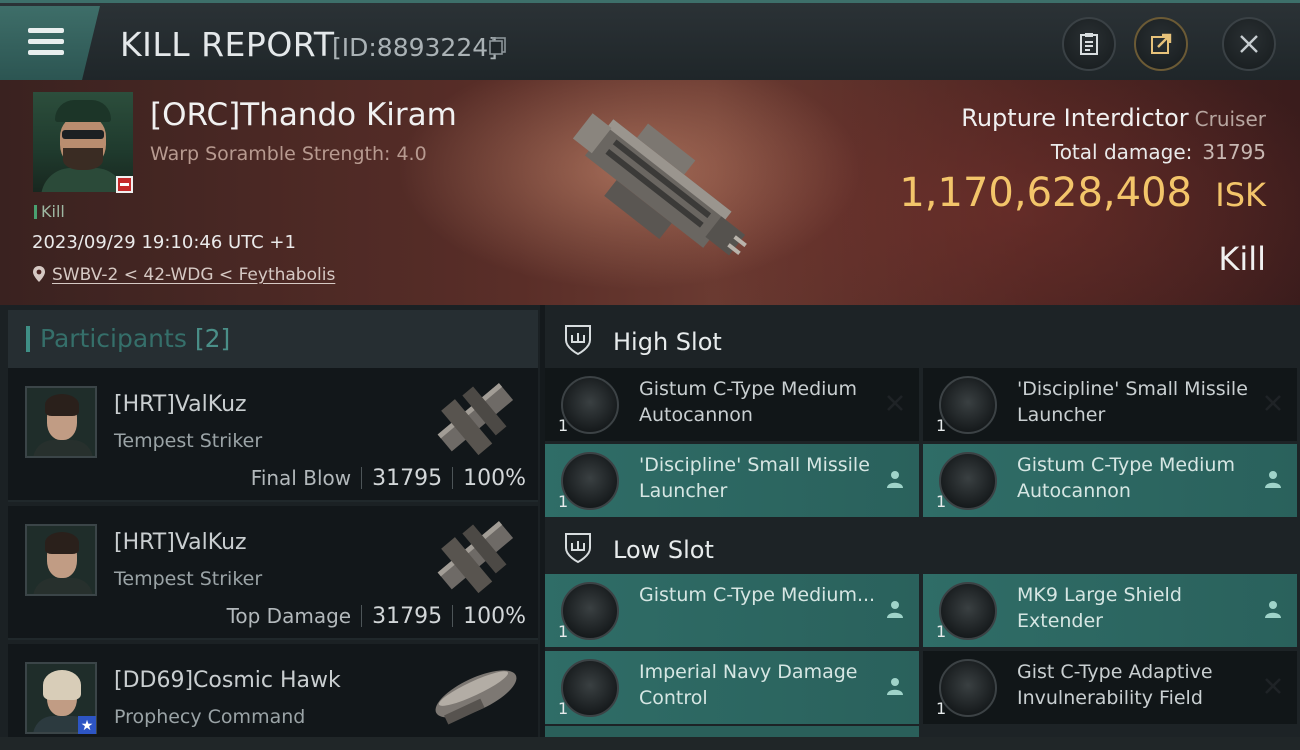 The image size is (1300, 750). What do you see at coordinates (28, 339) in the screenshot?
I see `participants-accent` at bounding box center [28, 339].